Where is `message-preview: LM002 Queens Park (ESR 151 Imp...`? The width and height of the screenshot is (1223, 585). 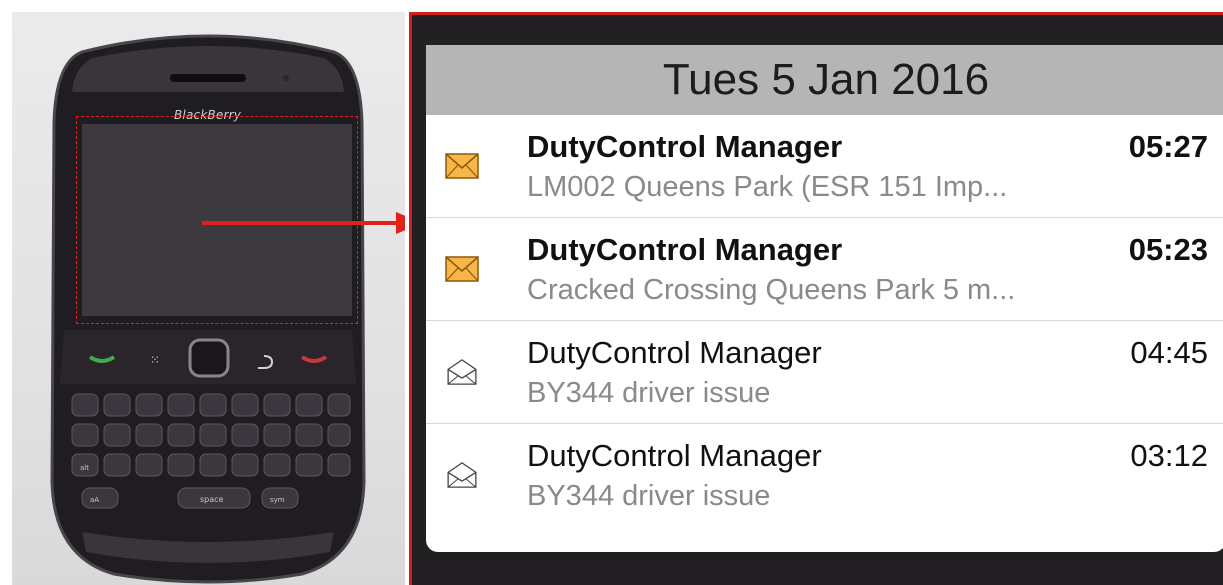
message-preview: LM002 Queens Park (ESR 151 Imp... is located at coordinates (767, 187).